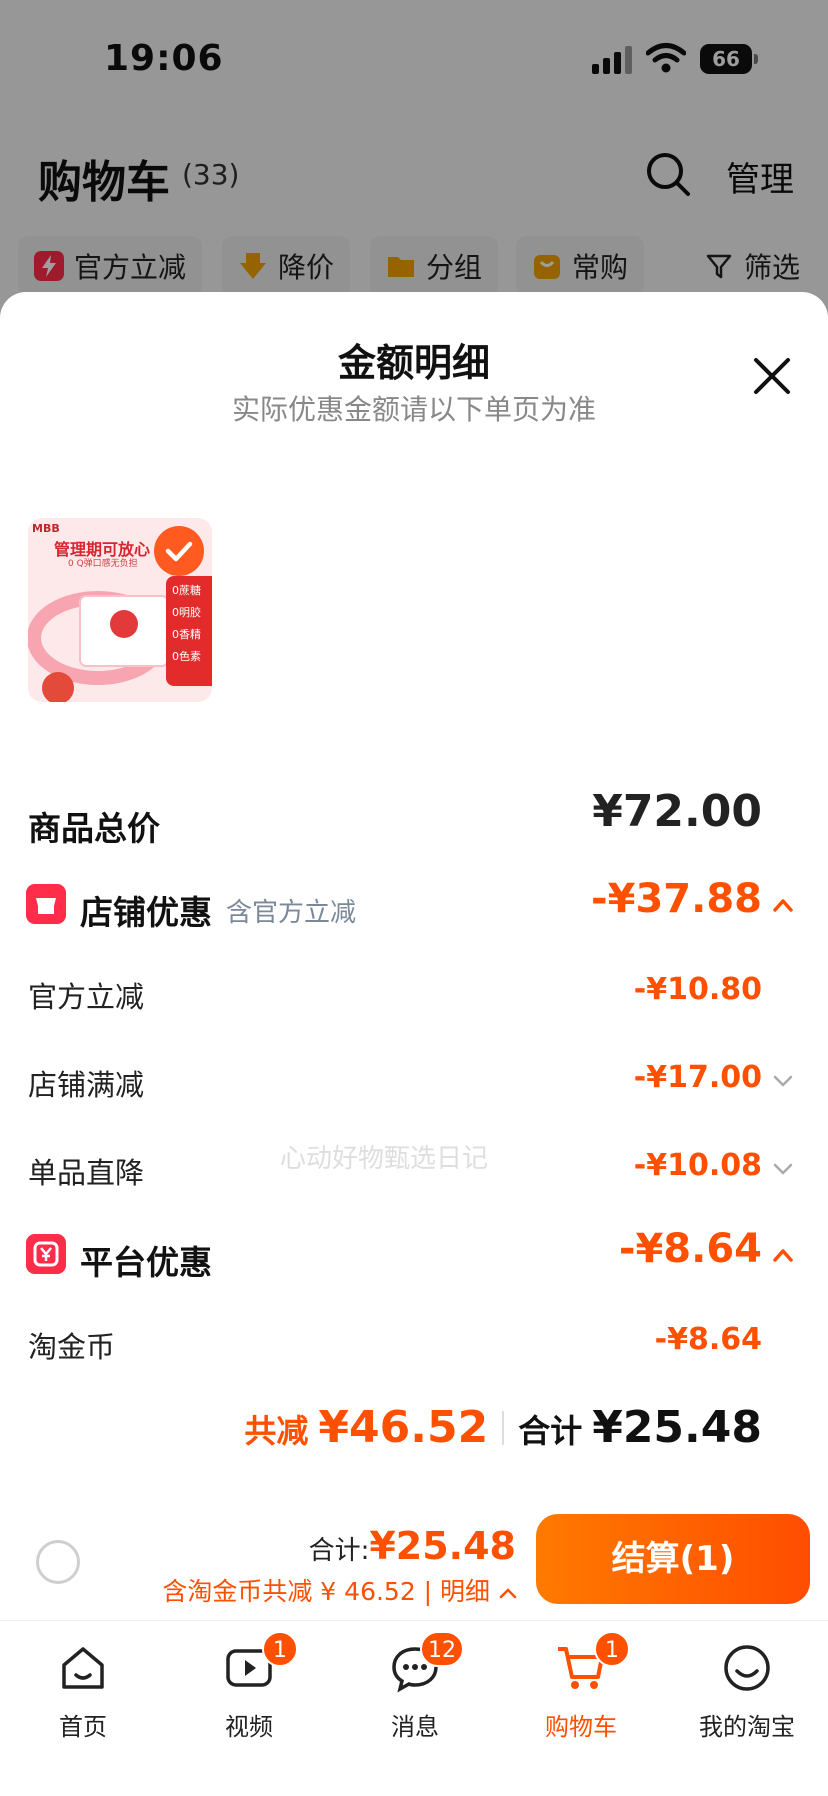 This screenshot has height=1796, width=828. What do you see at coordinates (414, 906) in the screenshot?
I see `row-shop-discount: 店铺优惠 含官方立减 -¥37.88` at bounding box center [414, 906].